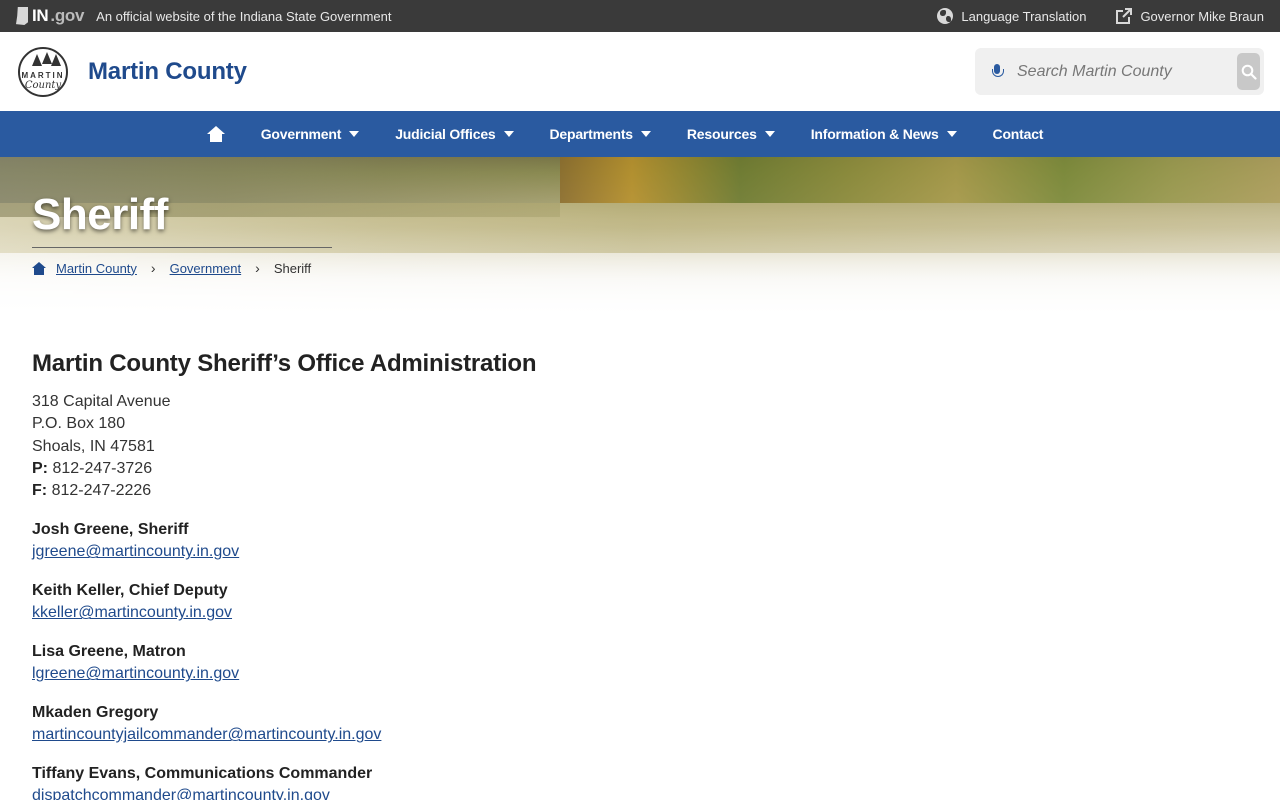 The image size is (1280, 800). Describe the element at coordinates (93, 446) in the screenshot. I see `address-line: Shoals, IN 47581` at that location.